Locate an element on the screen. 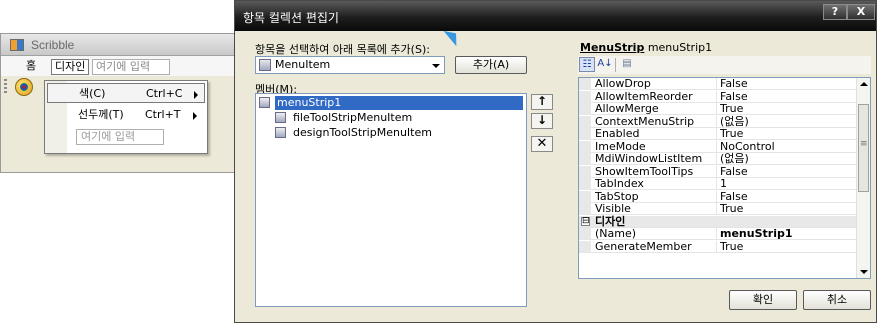  property-row: ContextMenuStrip (없음) is located at coordinates (718, 121).